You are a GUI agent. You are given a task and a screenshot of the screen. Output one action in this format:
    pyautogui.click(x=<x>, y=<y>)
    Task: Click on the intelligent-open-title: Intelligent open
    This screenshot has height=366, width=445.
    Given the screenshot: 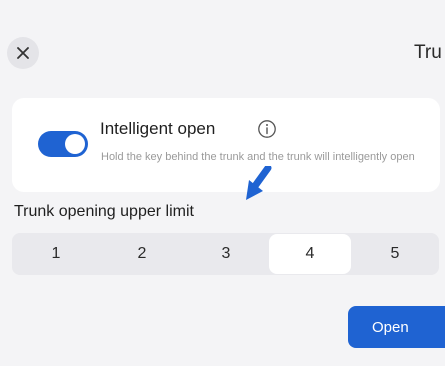 What is the action you would take?
    pyautogui.click(x=158, y=128)
    